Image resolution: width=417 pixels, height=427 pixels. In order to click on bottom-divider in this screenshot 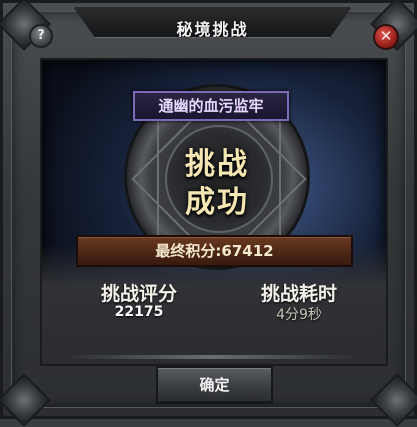, I will do `click(211, 357)`.